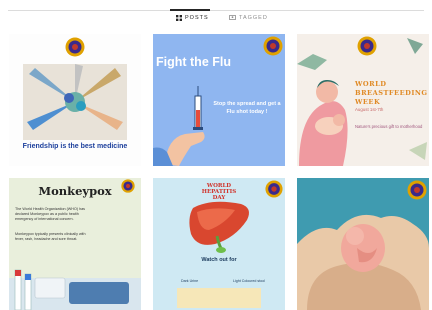 The image size is (432, 310). Describe the element at coordinates (363, 244) in the screenshot. I see `post-tile-fetus-hands` at that location.